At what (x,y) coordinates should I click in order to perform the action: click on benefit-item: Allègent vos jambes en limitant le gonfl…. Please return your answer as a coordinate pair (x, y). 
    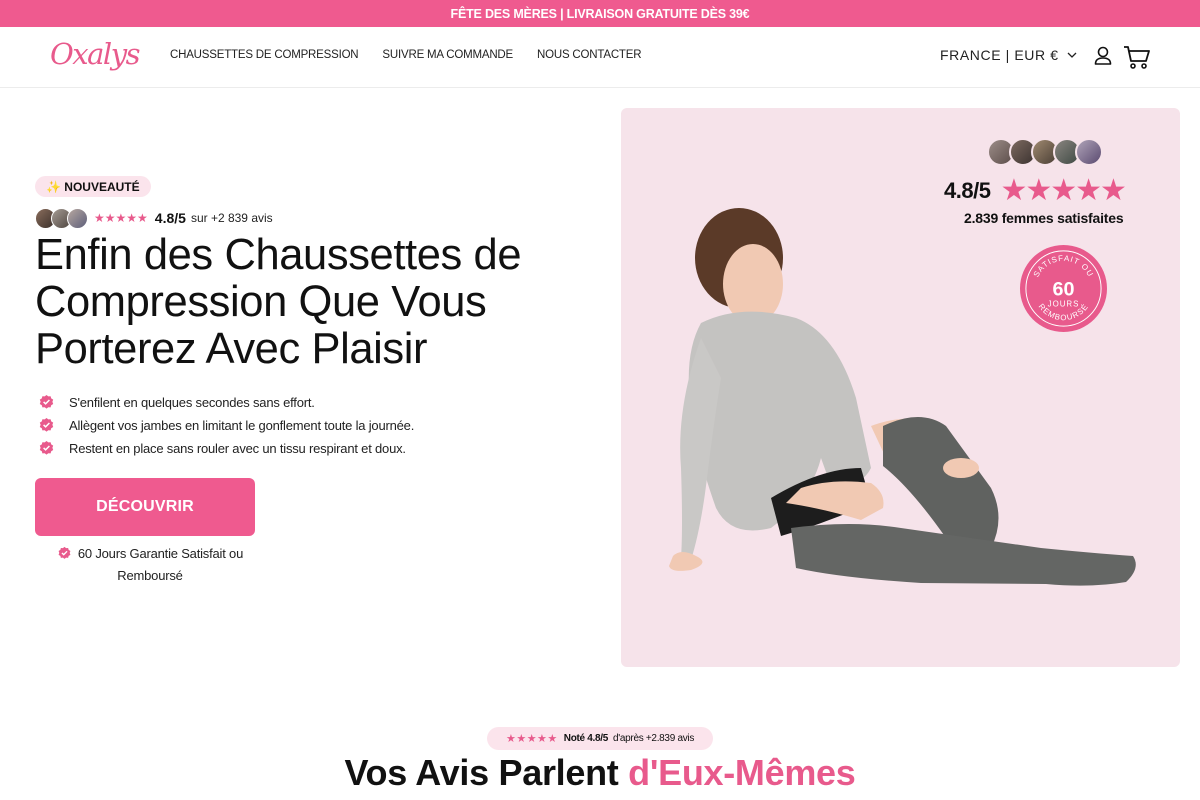
    Looking at the image, I should click on (226, 425).